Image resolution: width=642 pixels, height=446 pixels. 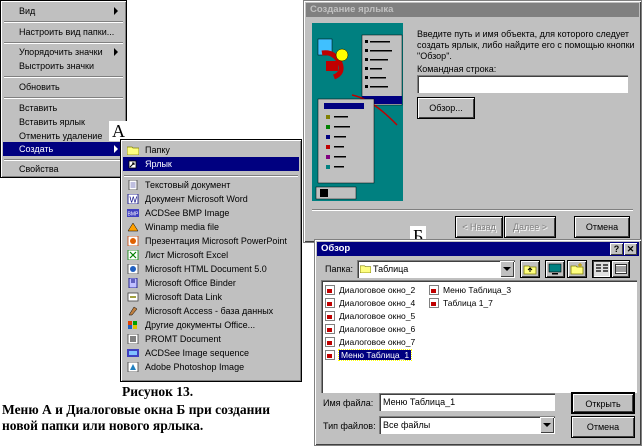 I want to click on datalink-icon, so click(x=133, y=297).